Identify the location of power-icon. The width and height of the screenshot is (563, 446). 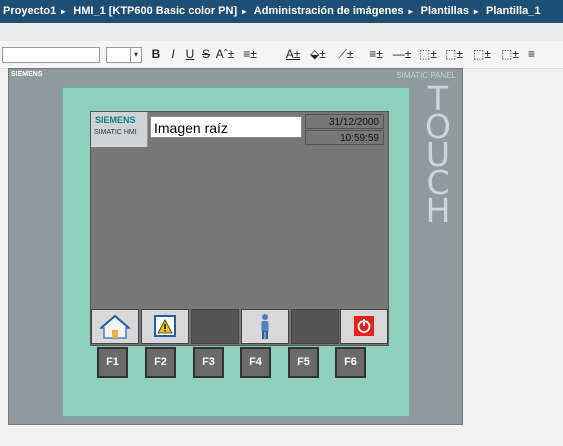
(364, 326).